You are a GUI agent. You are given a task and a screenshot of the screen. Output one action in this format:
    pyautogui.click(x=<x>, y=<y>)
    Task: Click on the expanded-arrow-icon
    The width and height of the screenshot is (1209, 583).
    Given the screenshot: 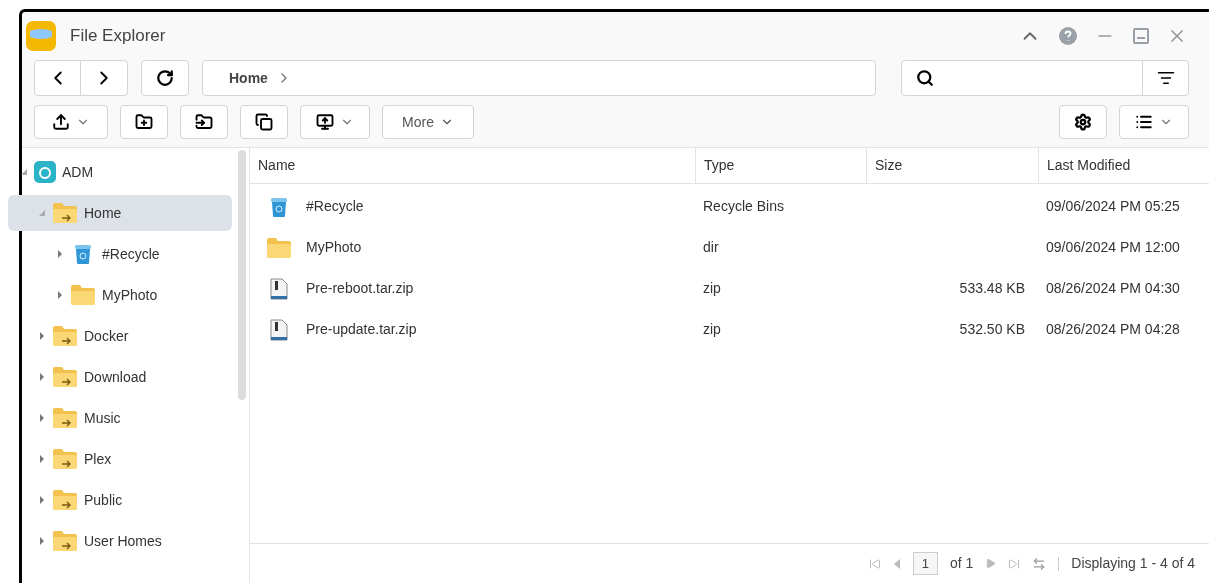 What is the action you would take?
    pyautogui.click(x=24, y=172)
    